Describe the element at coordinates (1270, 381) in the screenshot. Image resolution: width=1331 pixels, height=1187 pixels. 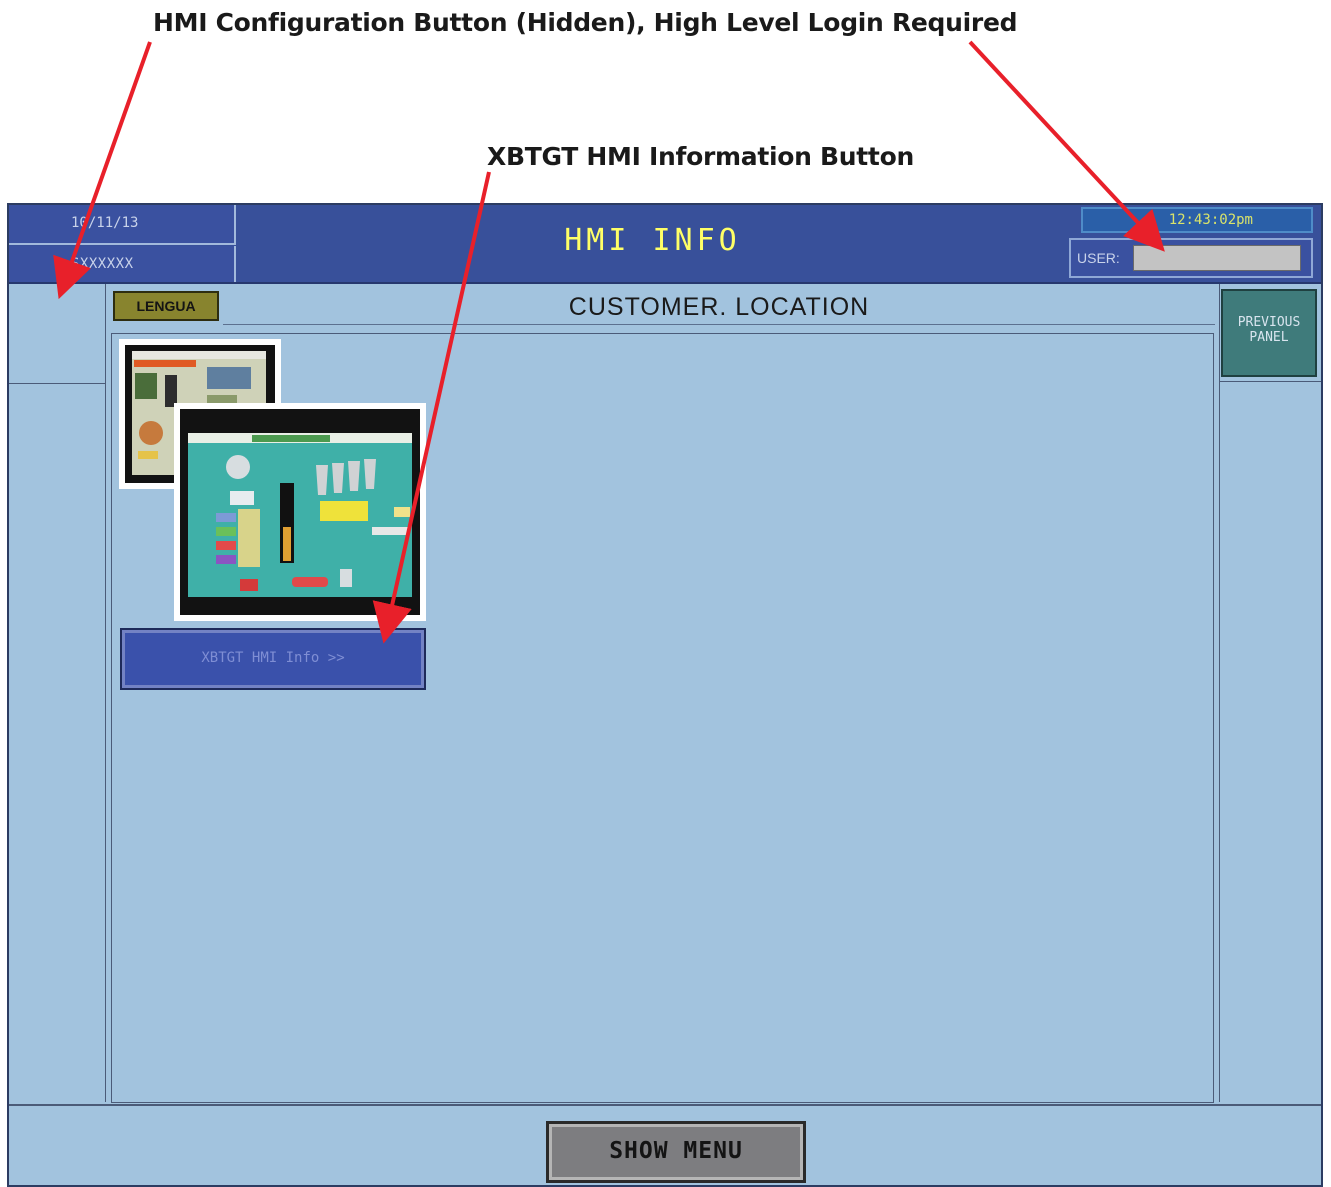
I see `right-sidebar-divider` at that location.